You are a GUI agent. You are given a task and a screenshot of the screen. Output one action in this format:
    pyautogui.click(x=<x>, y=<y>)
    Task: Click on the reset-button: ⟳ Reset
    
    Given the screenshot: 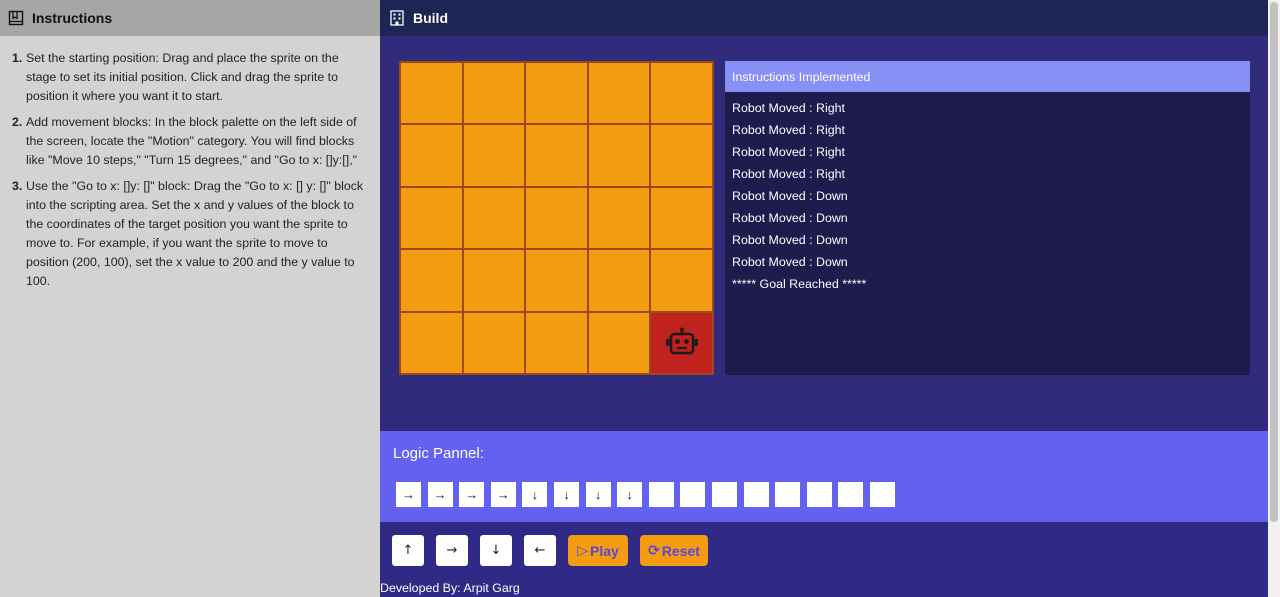 What is the action you would take?
    pyautogui.click(x=674, y=550)
    